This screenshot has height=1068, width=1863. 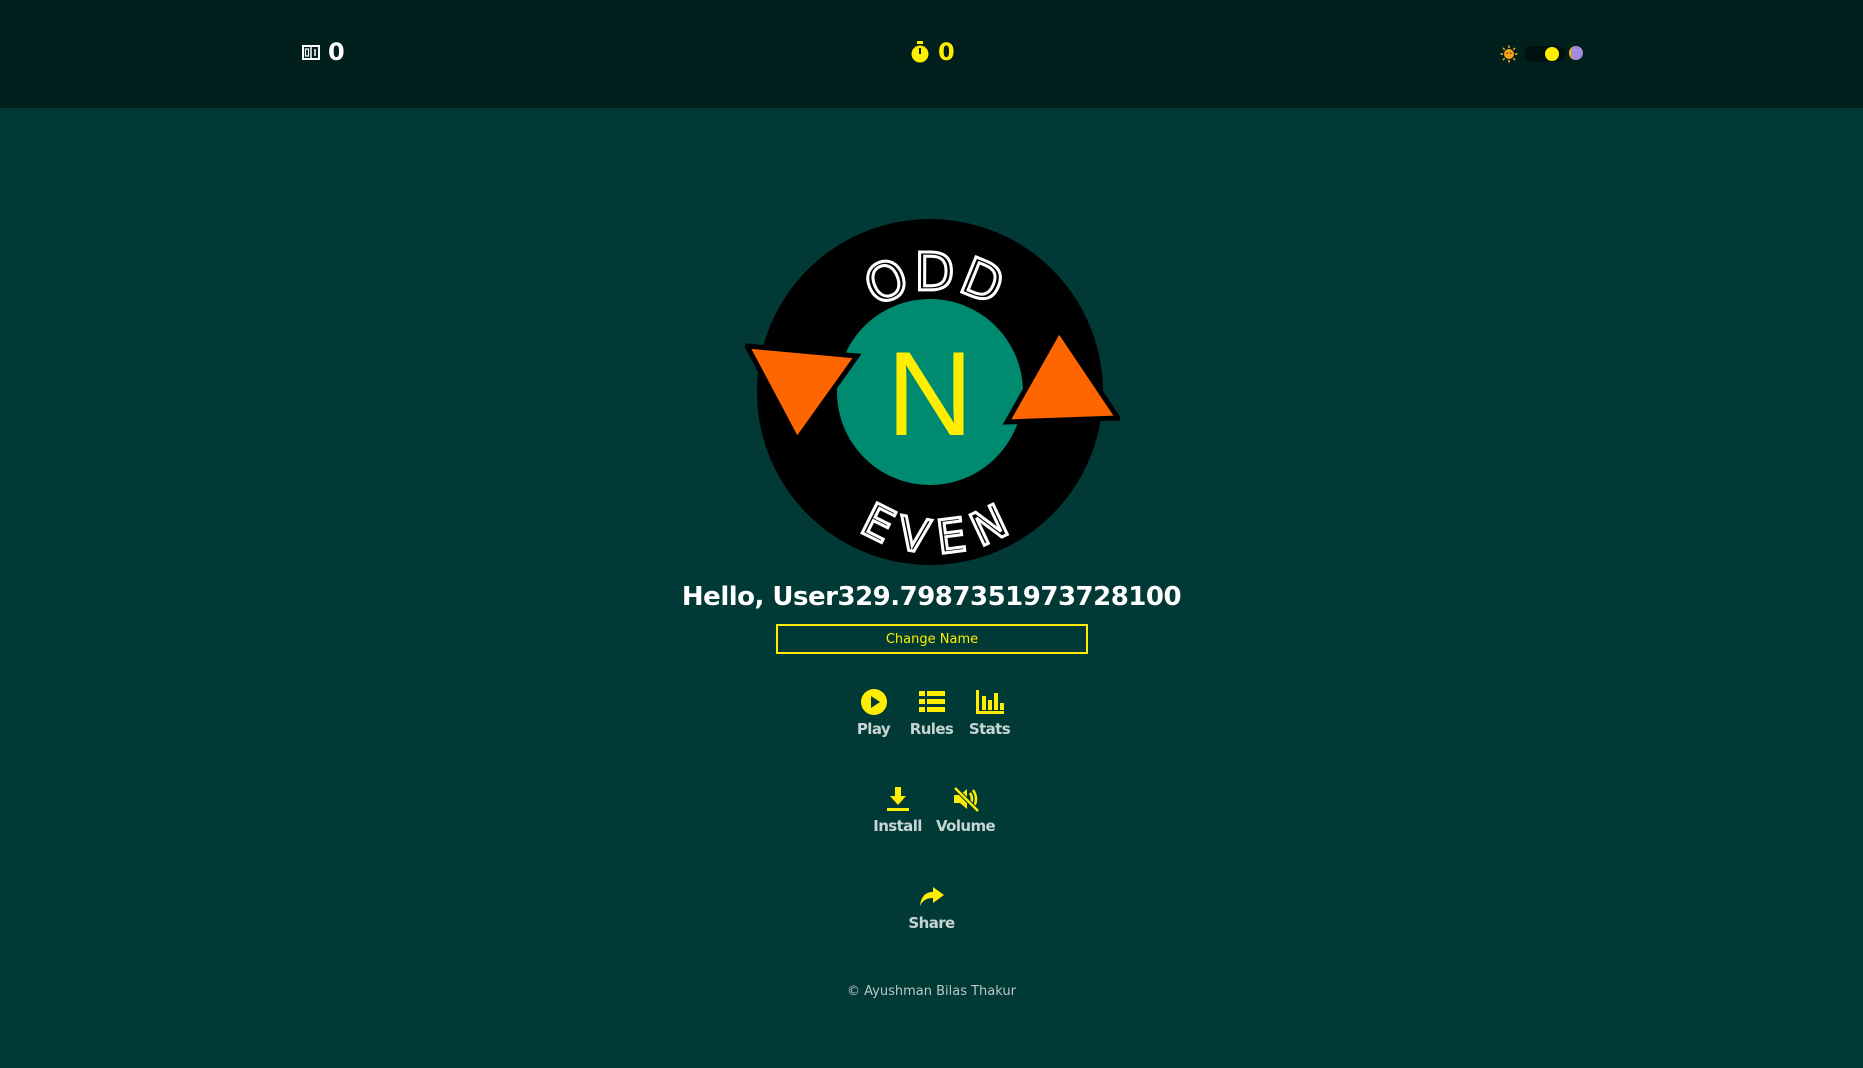 What do you see at coordinates (323, 52) in the screenshot?
I see `score-display: 0` at bounding box center [323, 52].